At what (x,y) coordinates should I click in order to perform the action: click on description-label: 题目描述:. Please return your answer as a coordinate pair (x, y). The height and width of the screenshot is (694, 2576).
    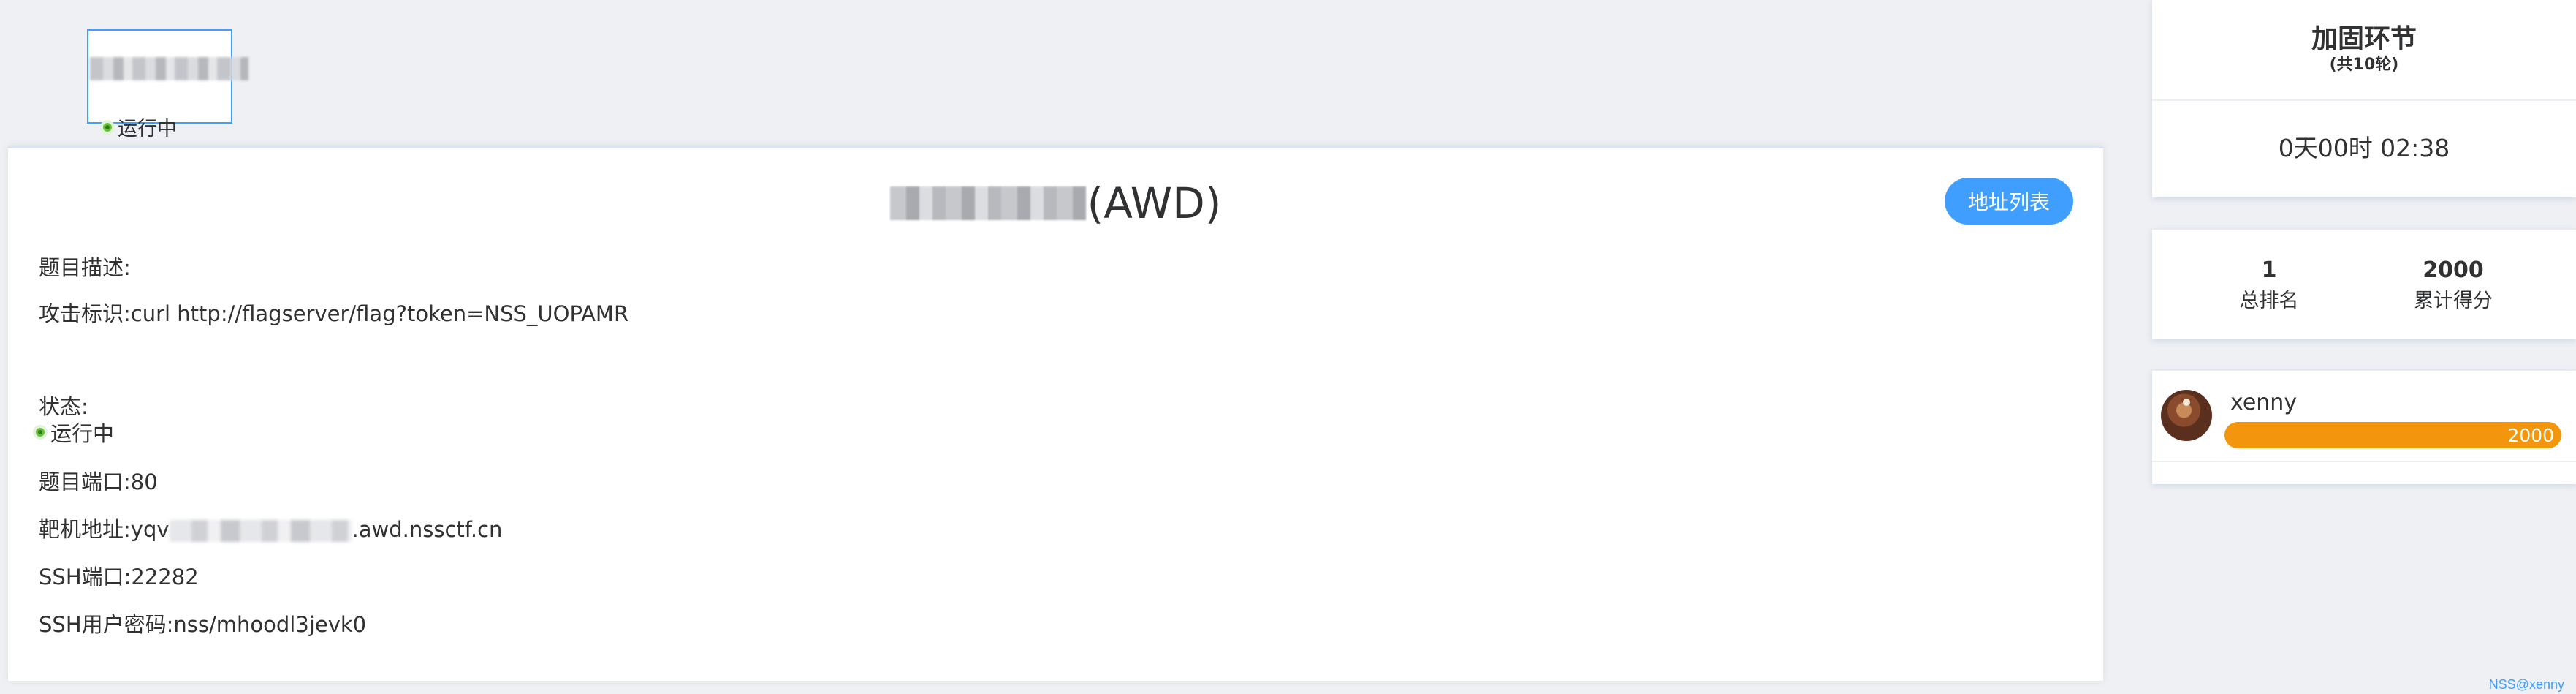
    Looking at the image, I should click on (85, 267).